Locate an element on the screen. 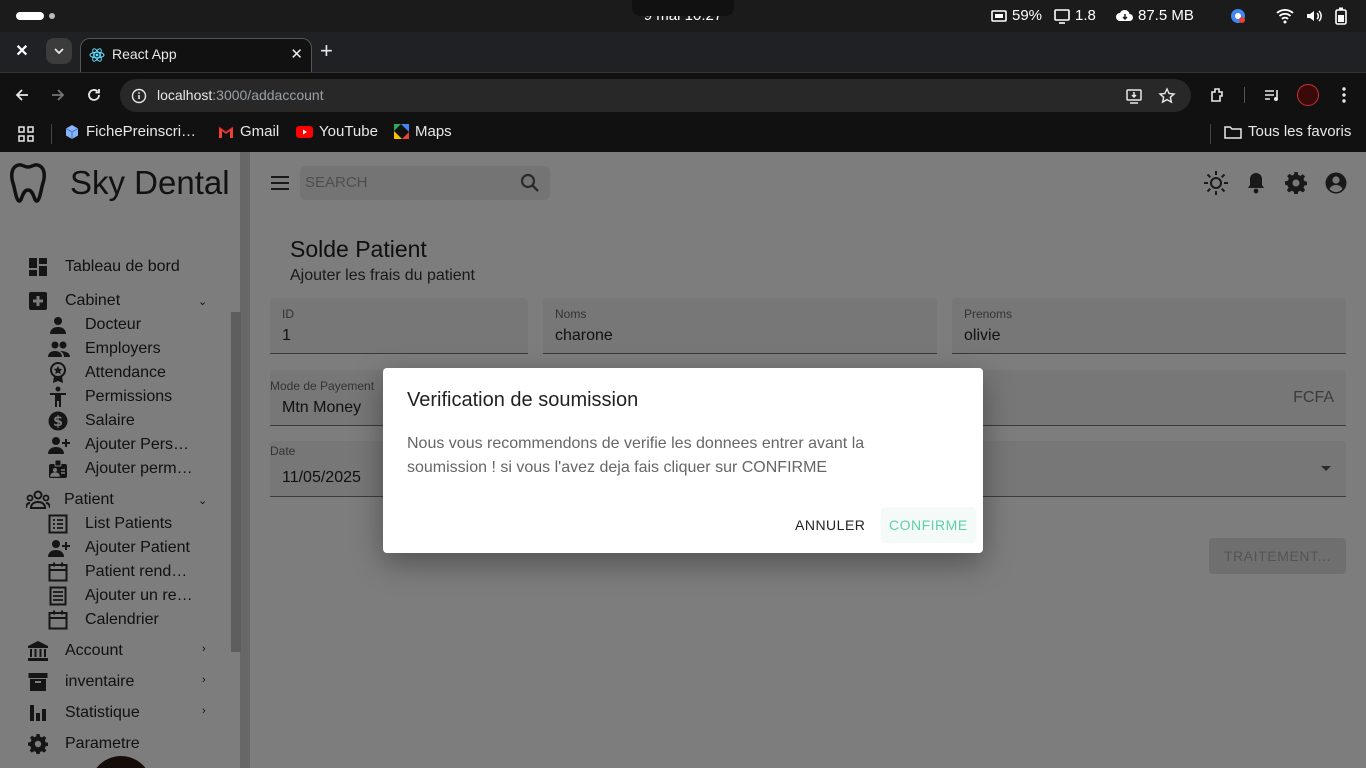  monitor-icon is located at coordinates (1062, 16).